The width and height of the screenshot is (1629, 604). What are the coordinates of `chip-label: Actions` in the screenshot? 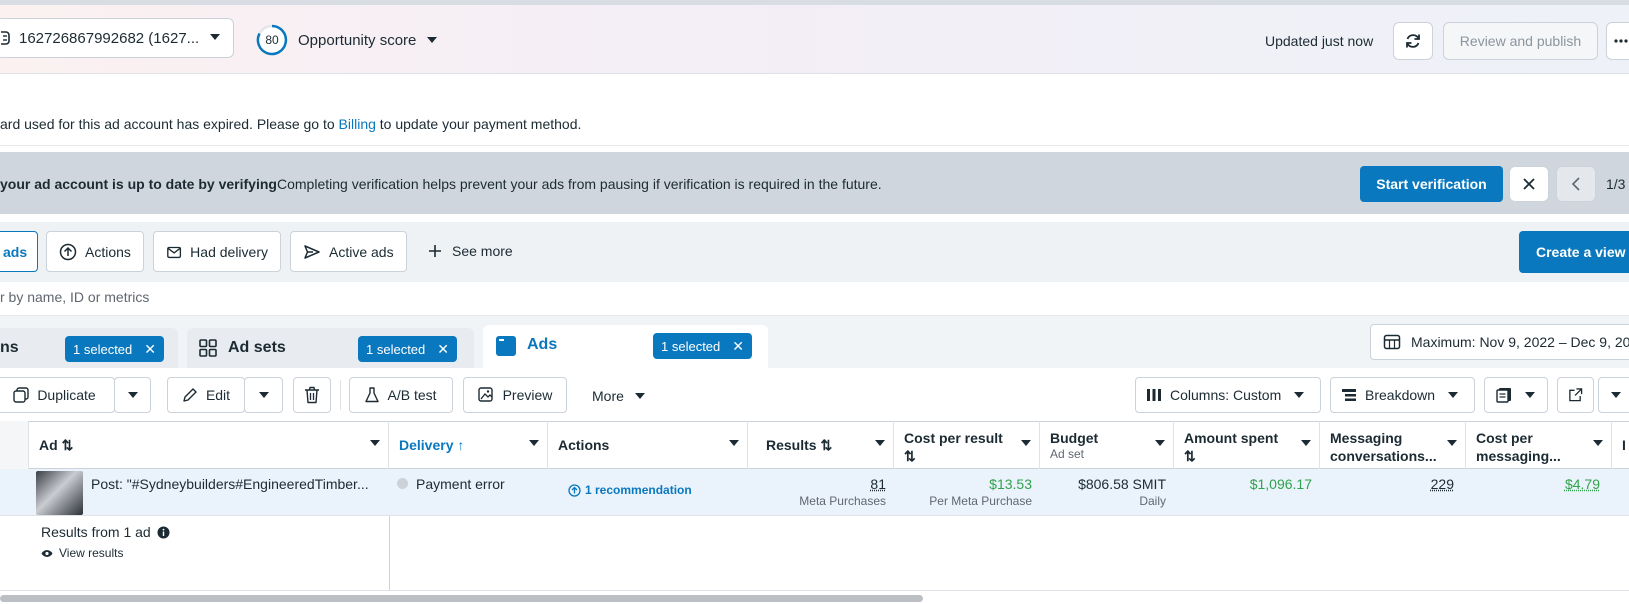 It's located at (108, 251).